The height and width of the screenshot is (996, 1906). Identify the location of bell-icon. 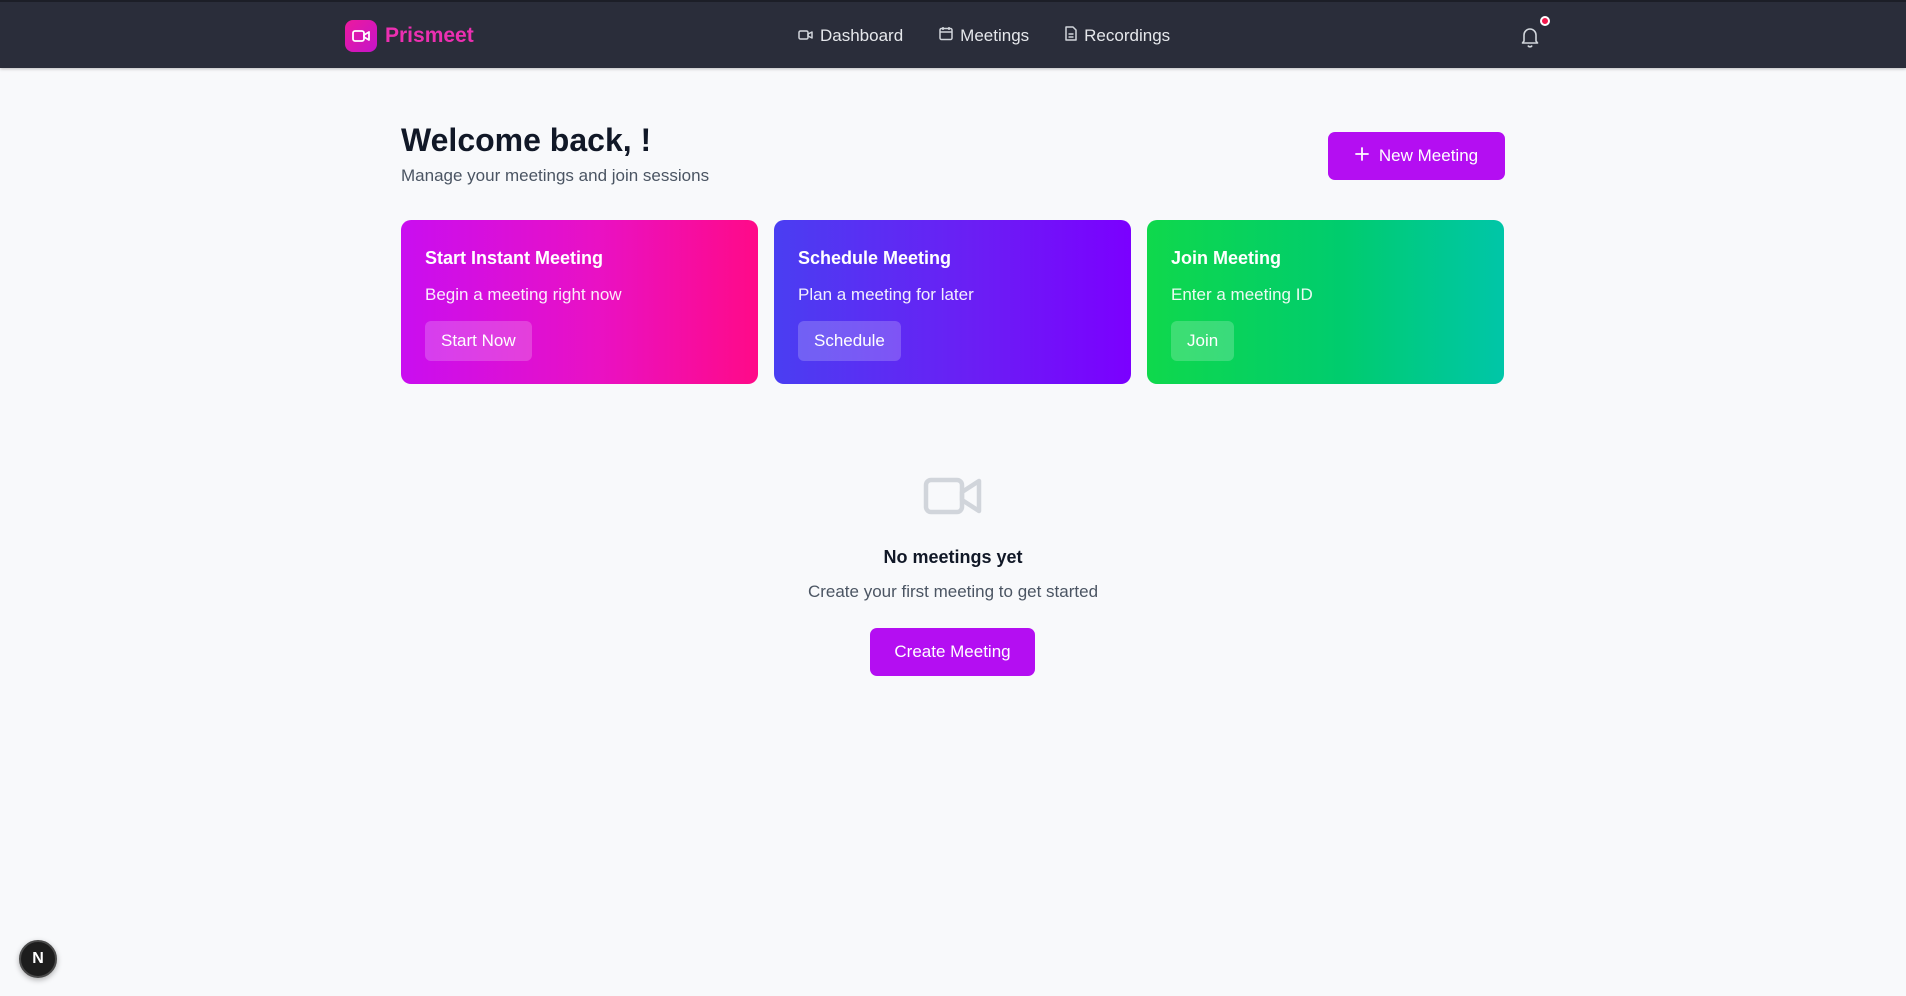
(1531, 37).